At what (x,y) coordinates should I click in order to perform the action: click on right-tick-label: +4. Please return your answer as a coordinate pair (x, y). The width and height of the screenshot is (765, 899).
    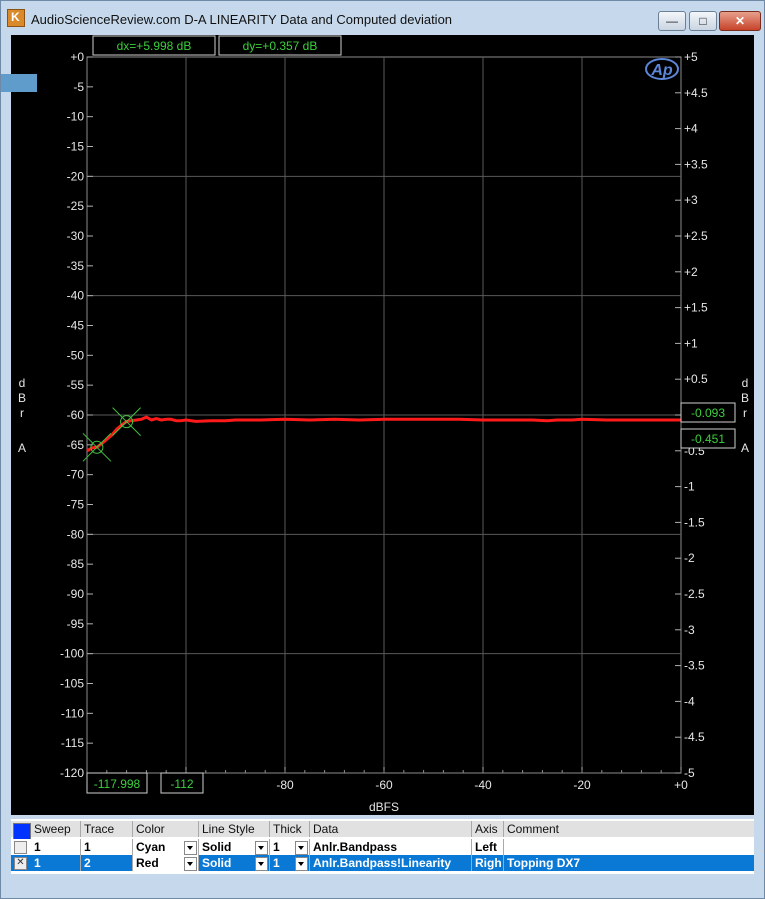
    Looking at the image, I should click on (691, 129).